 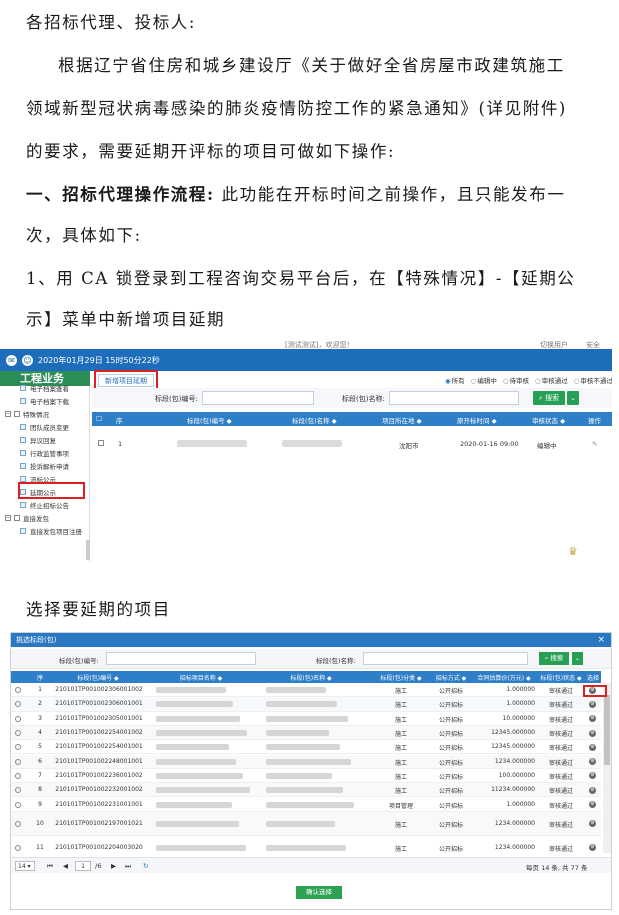 What do you see at coordinates (11, 360) in the screenshot?
I see `message-icon: ✉` at bounding box center [11, 360].